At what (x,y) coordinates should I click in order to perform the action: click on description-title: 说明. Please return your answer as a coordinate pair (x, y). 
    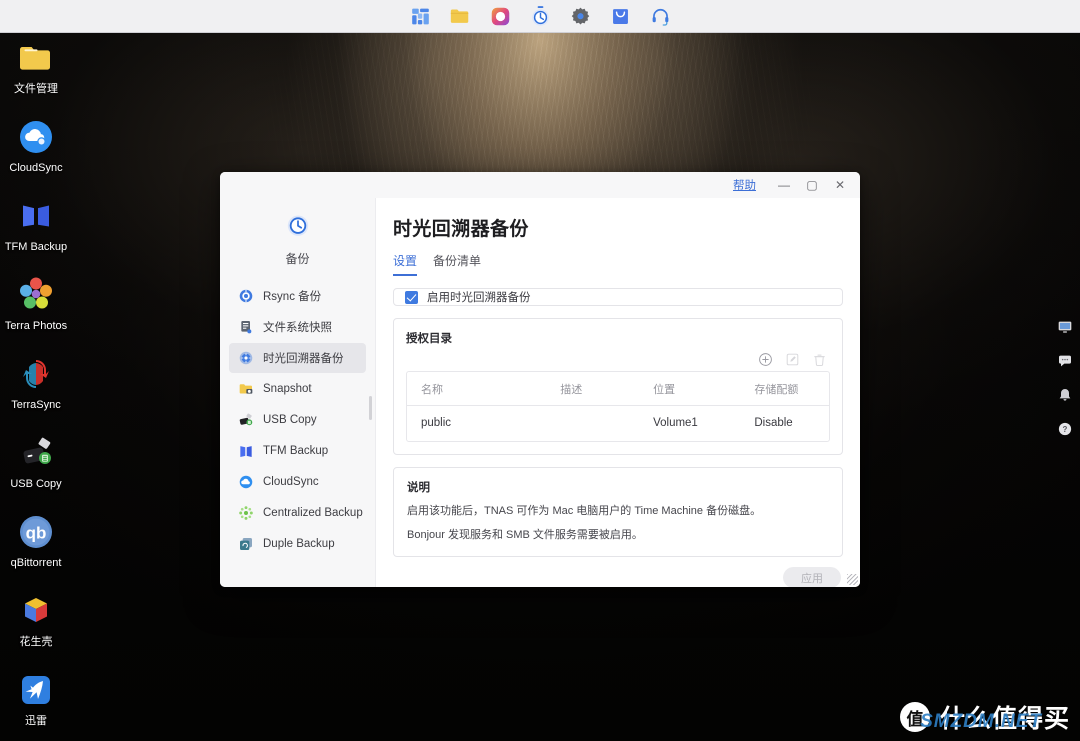
    Looking at the image, I should click on (418, 488).